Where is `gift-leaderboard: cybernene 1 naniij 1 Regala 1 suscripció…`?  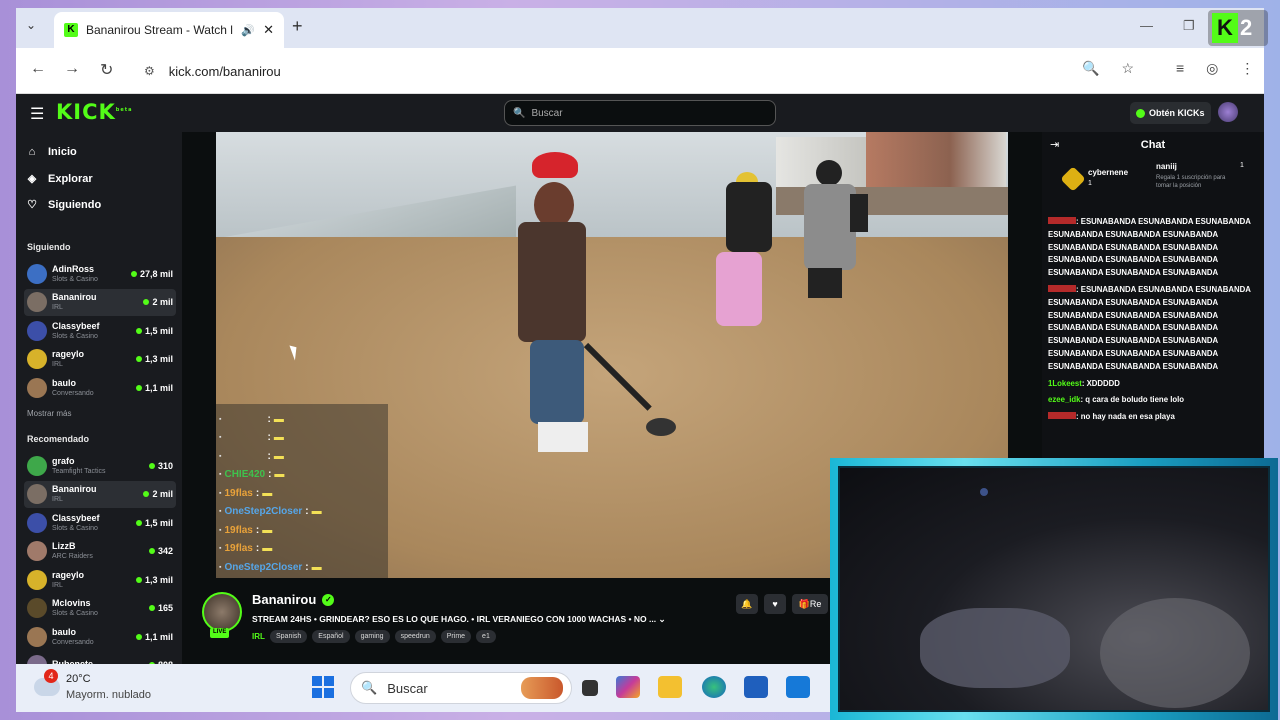 gift-leaderboard: cybernene 1 naniij 1 Regala 1 suscripció… is located at coordinates (1153, 185).